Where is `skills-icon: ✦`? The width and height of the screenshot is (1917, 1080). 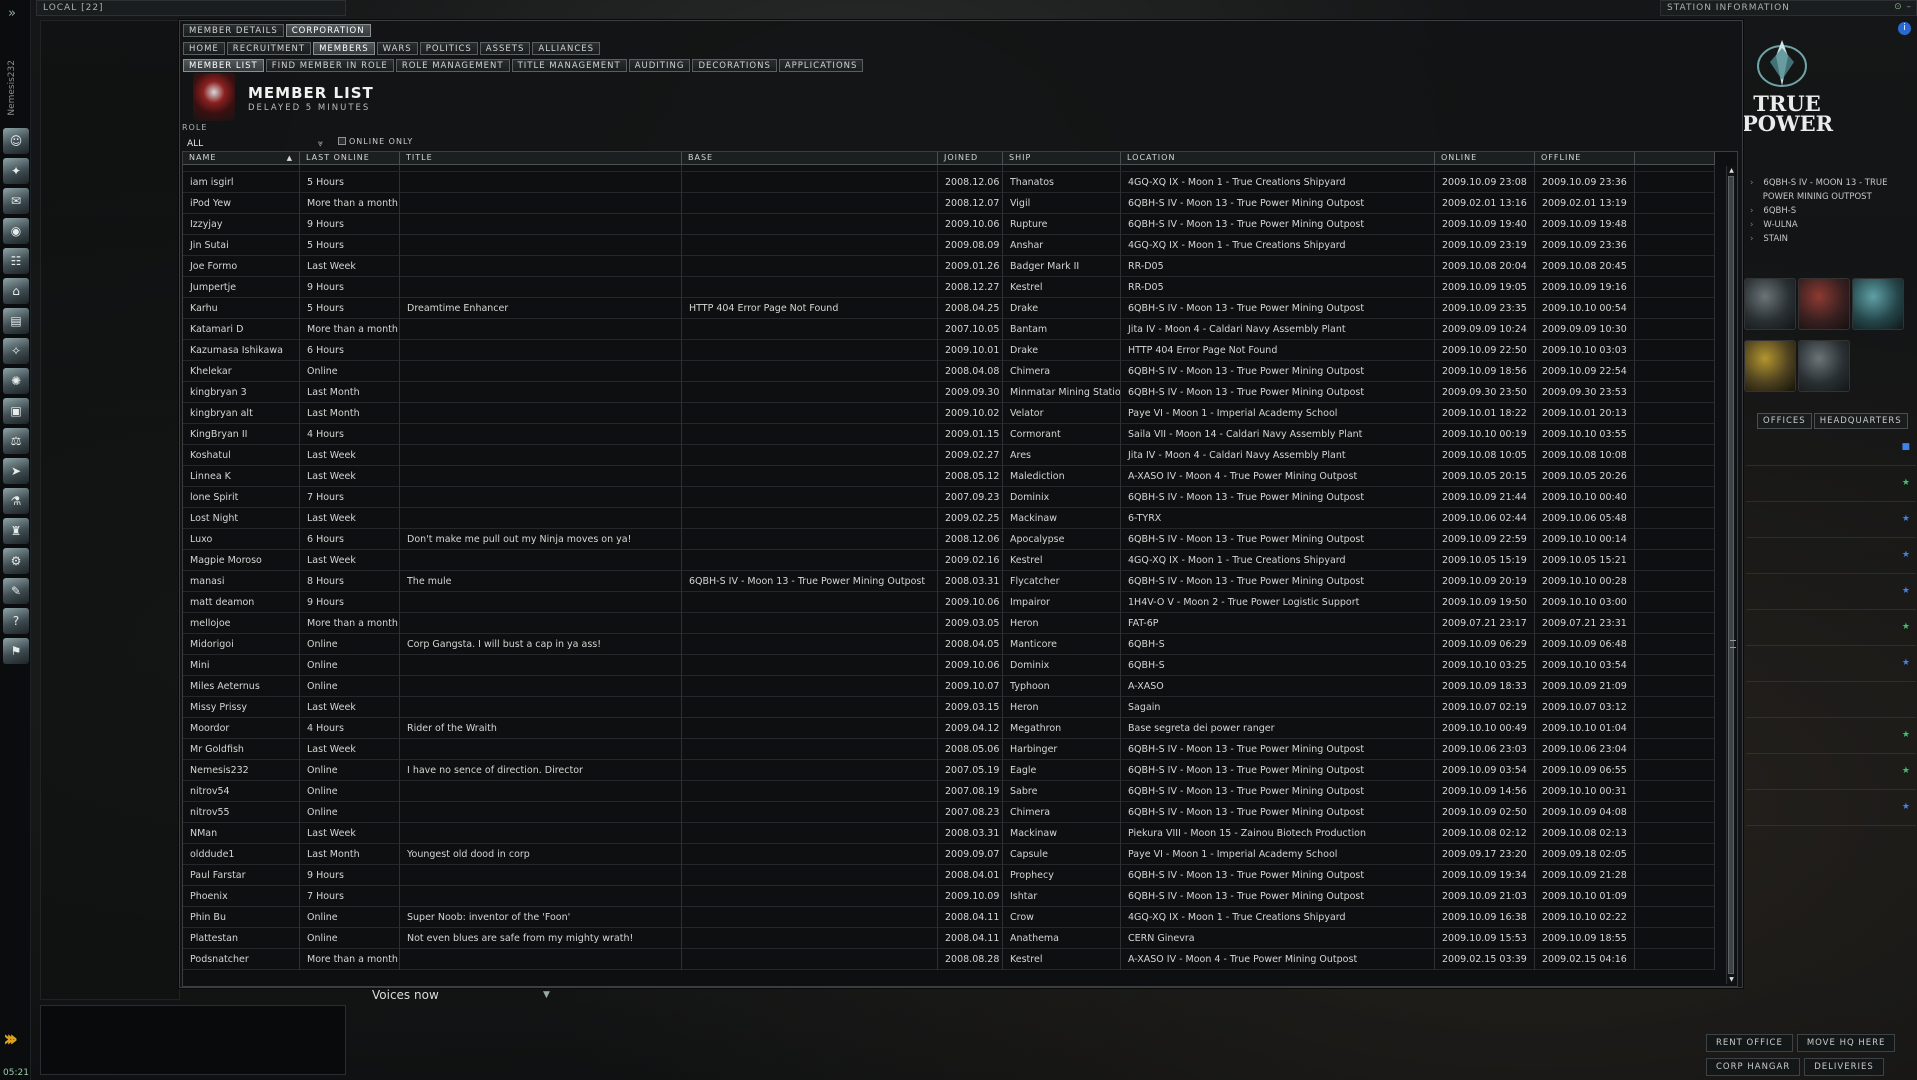 skills-icon: ✦ is located at coordinates (16, 171).